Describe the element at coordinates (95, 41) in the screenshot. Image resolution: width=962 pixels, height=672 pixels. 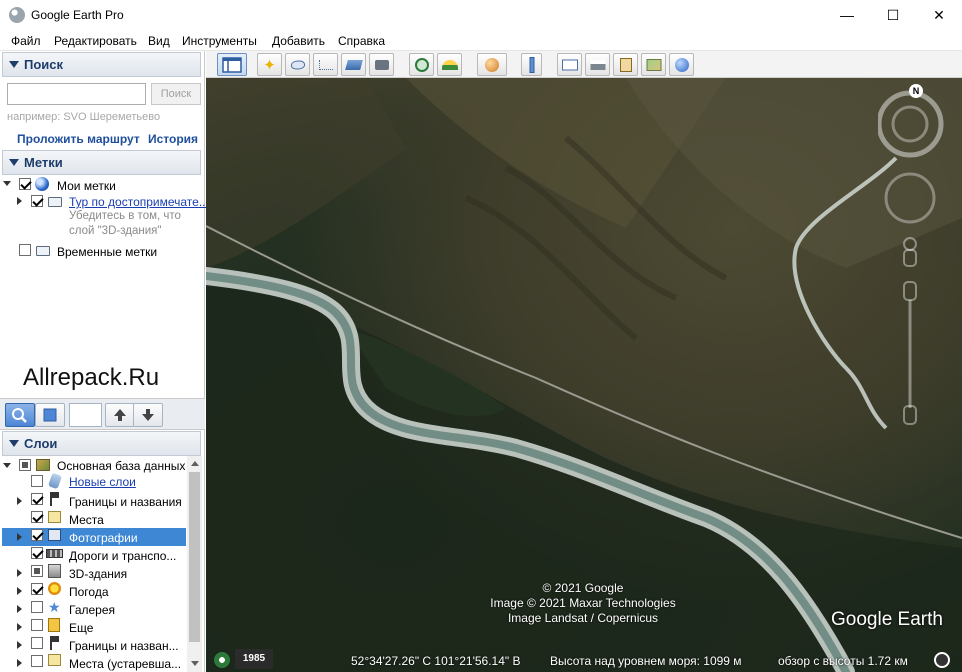
I see `menu-edit: Редактировать` at that location.